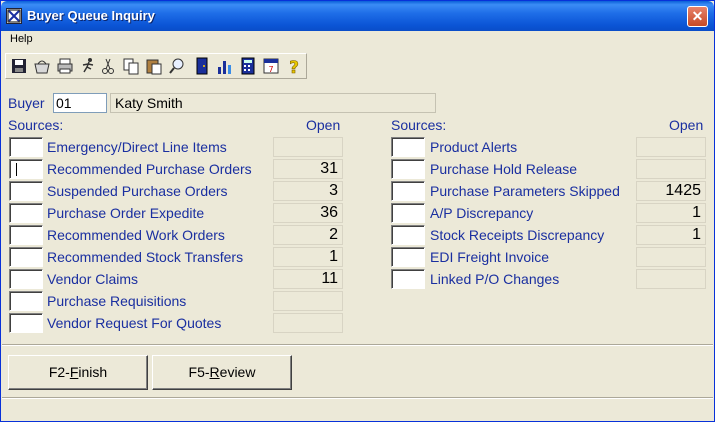 The width and height of the screenshot is (715, 422). Describe the element at coordinates (308, 169) in the screenshot. I see `open-count: 31` at that location.